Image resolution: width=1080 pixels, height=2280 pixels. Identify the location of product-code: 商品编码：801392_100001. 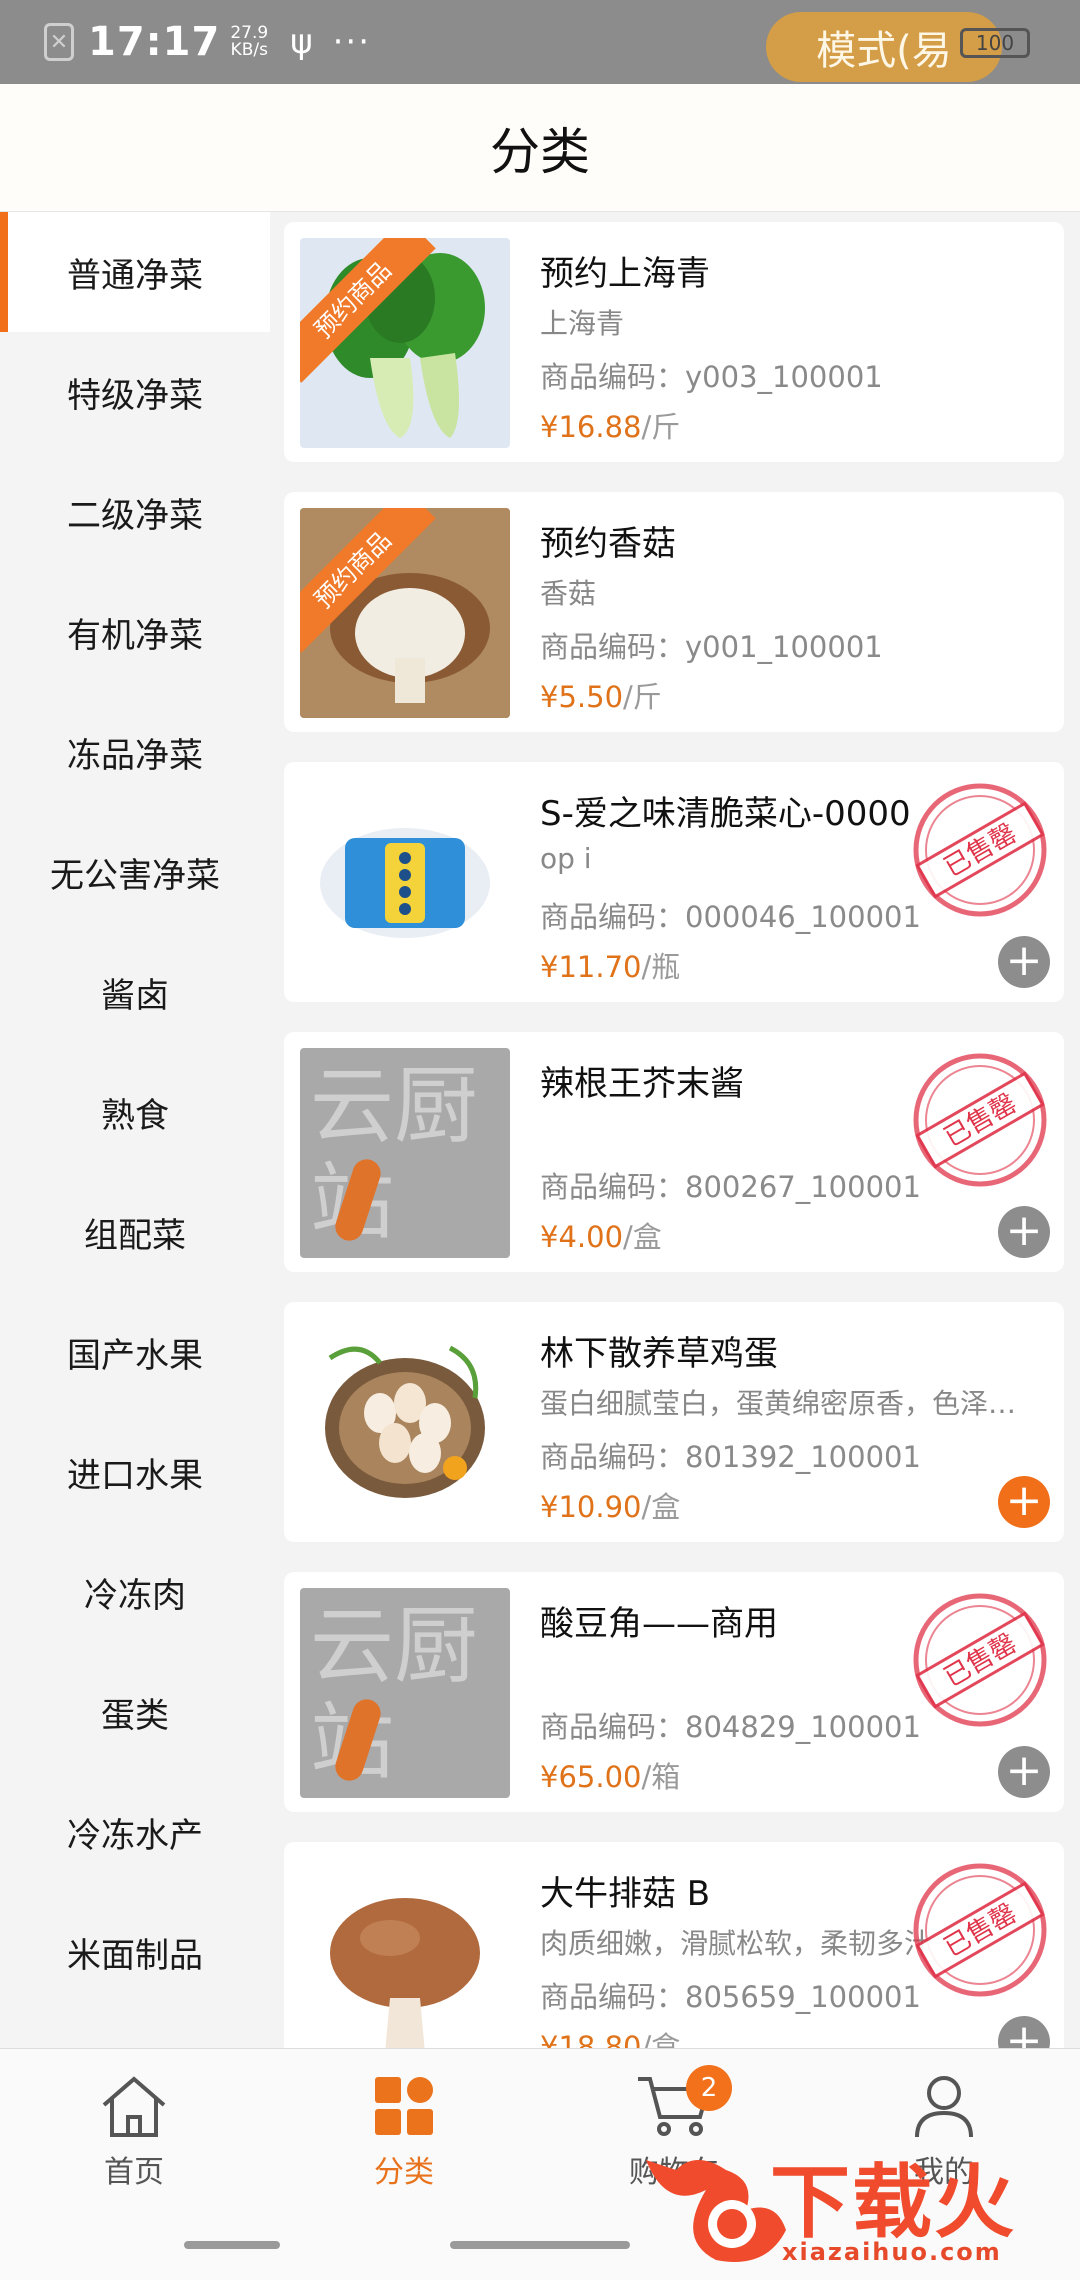
(730, 1457).